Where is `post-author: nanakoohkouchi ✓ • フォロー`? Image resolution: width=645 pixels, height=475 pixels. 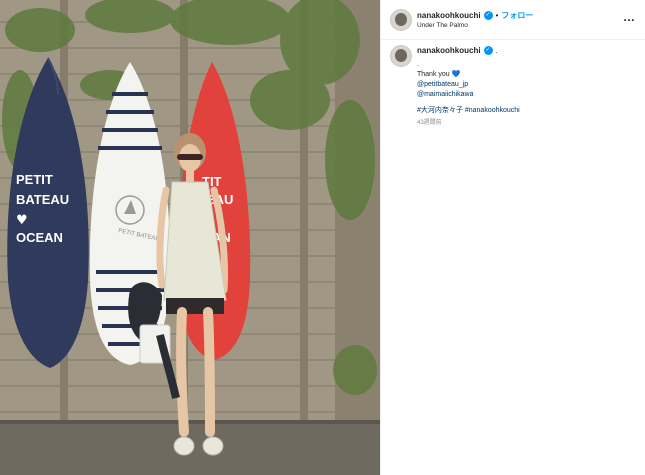 post-author: nanakoohkouchi ✓ • フォロー is located at coordinates (475, 15).